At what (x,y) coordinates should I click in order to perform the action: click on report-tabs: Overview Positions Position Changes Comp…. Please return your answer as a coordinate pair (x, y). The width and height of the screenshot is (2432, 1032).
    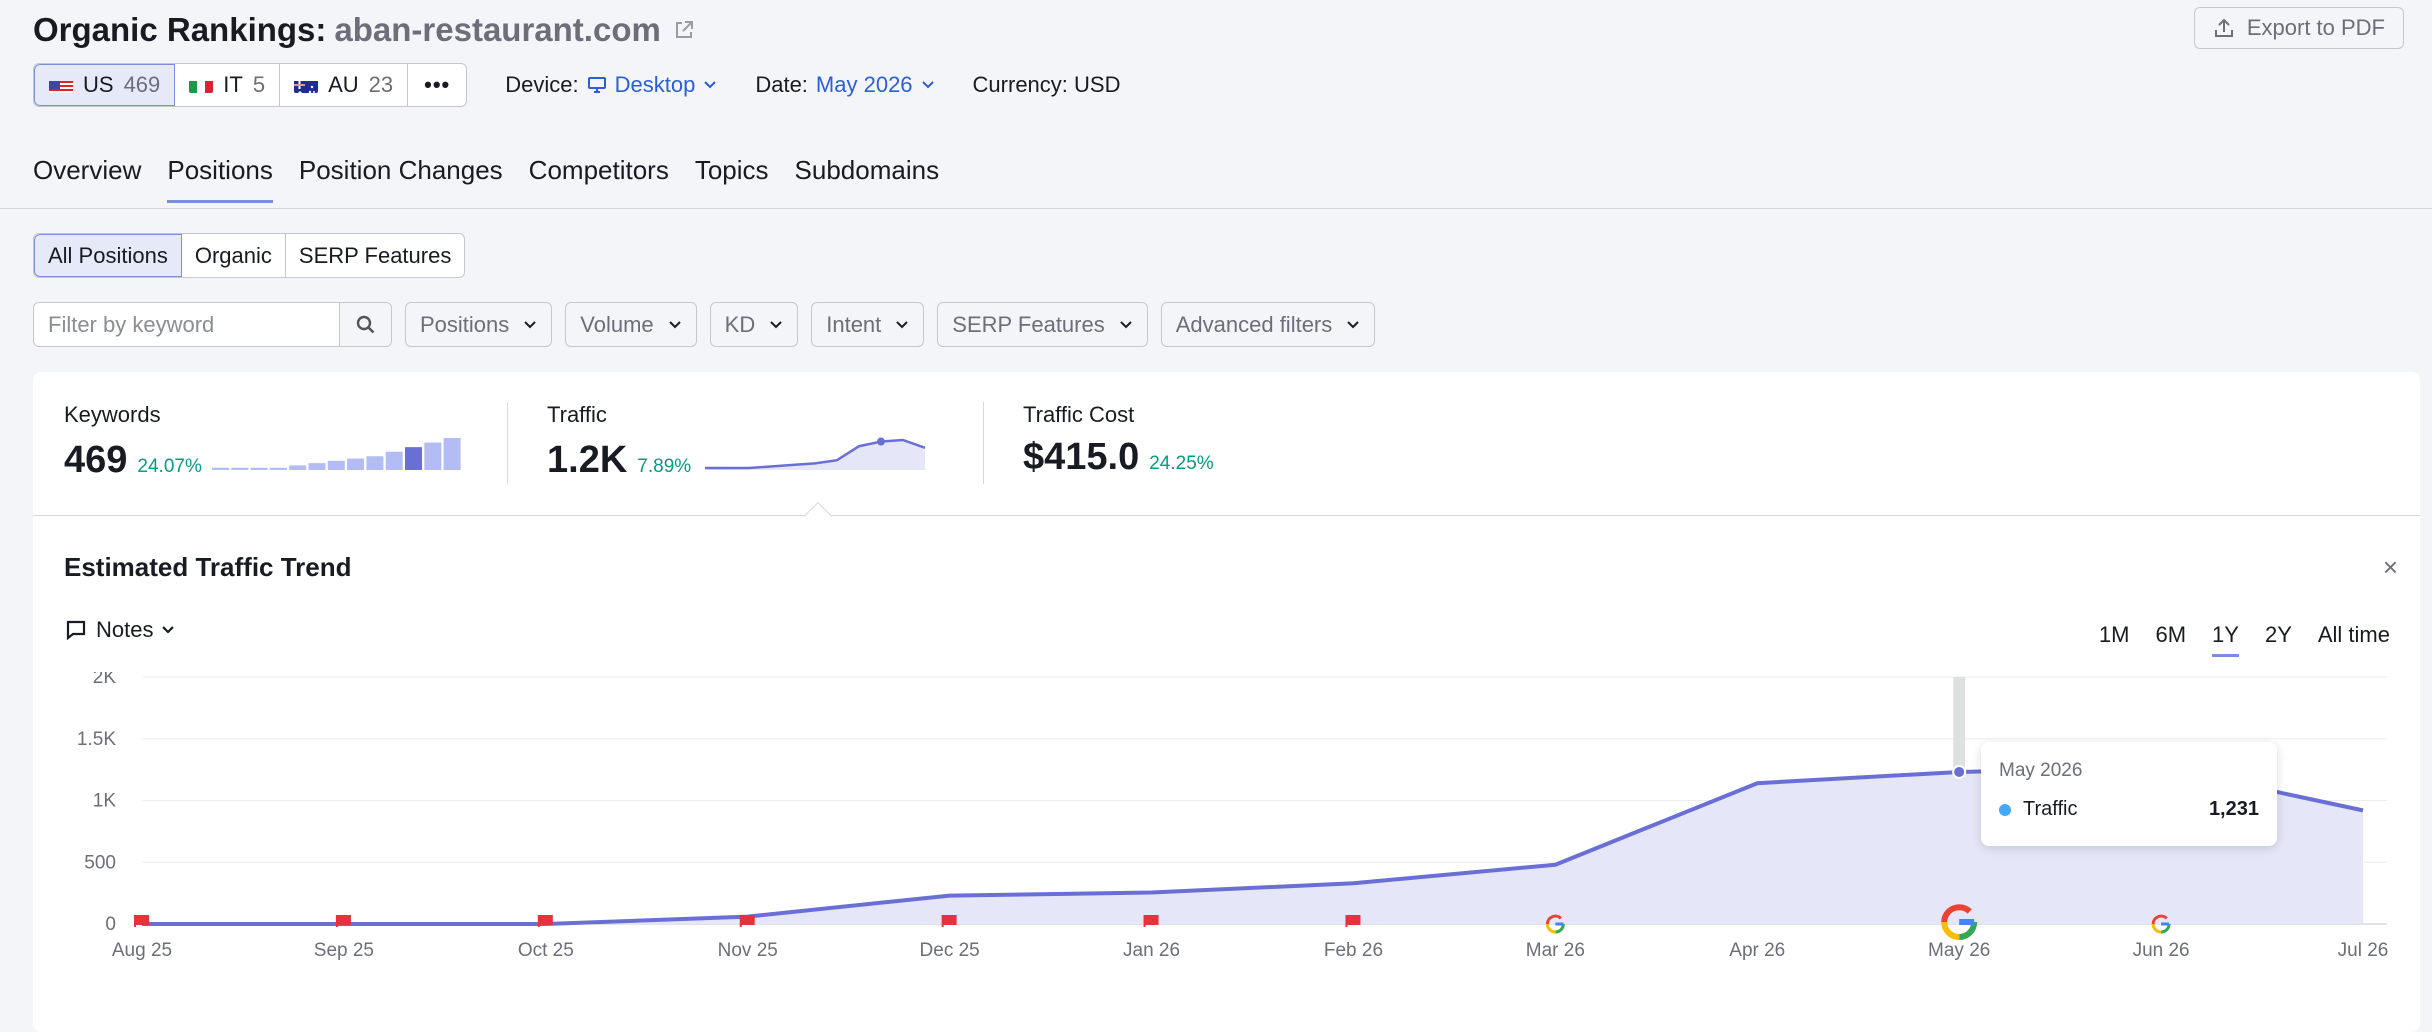
    Looking at the image, I should click on (486, 179).